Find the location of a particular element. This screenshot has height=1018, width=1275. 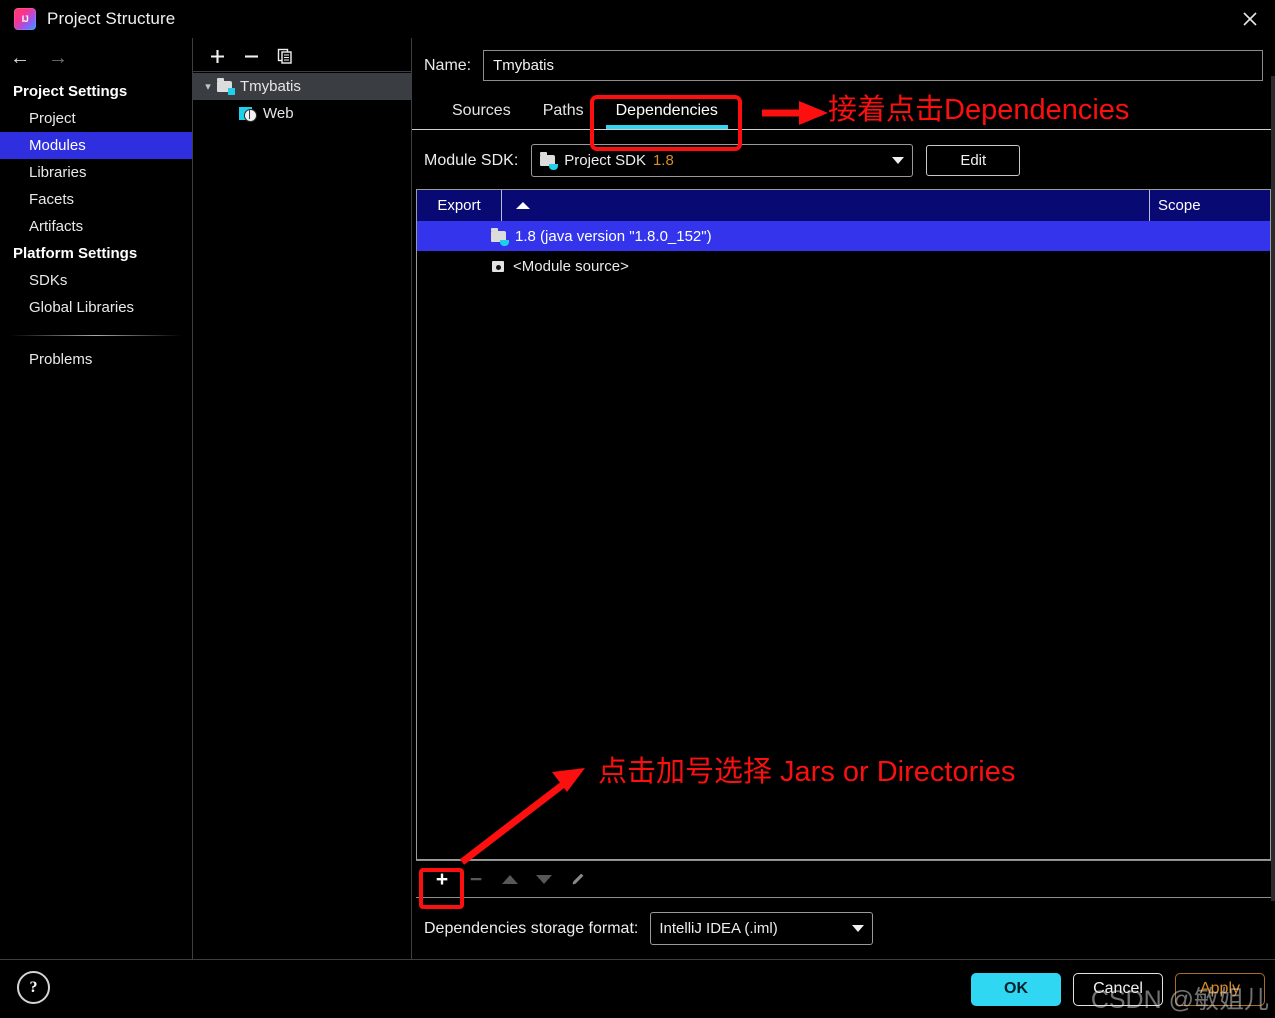

move-up-icon is located at coordinates (510, 879).